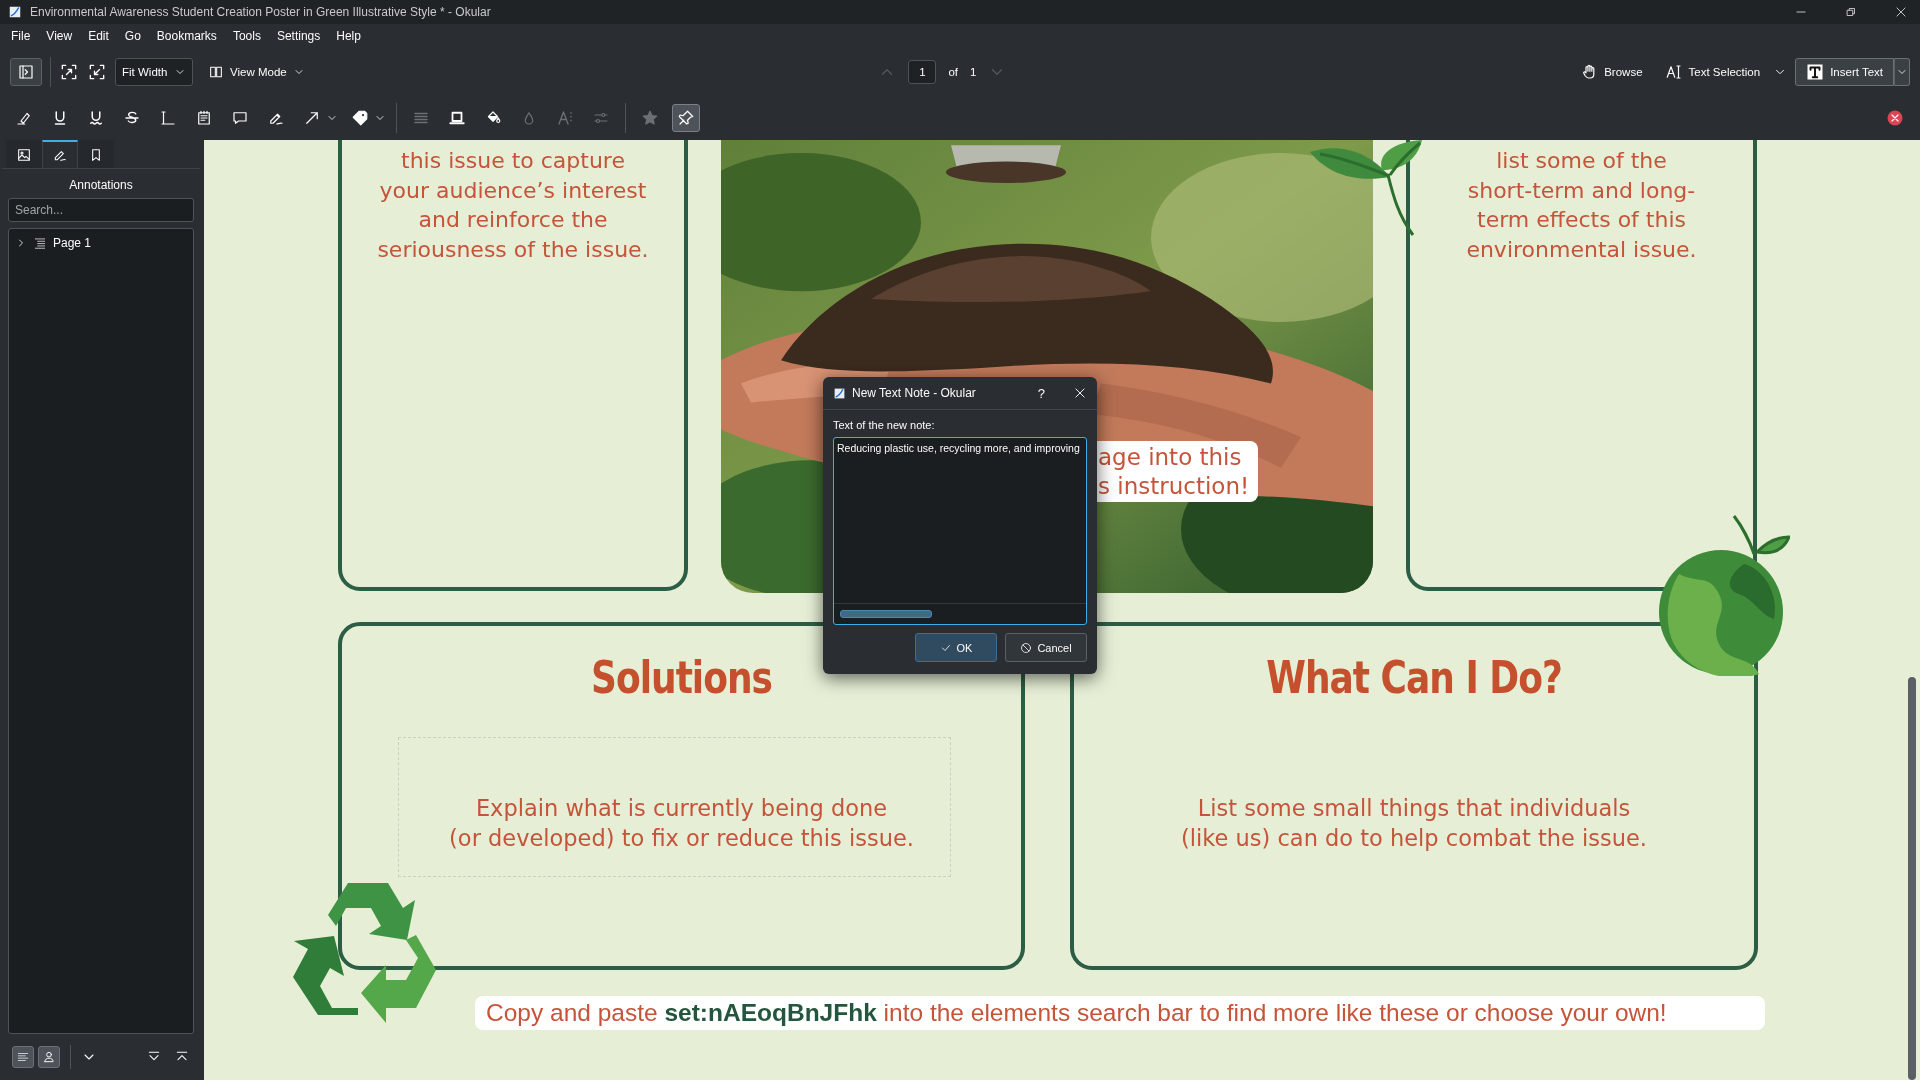 Image resolution: width=1920 pixels, height=1080 pixels. What do you see at coordinates (72, 243) in the screenshot?
I see `tree-item: Page 1` at bounding box center [72, 243].